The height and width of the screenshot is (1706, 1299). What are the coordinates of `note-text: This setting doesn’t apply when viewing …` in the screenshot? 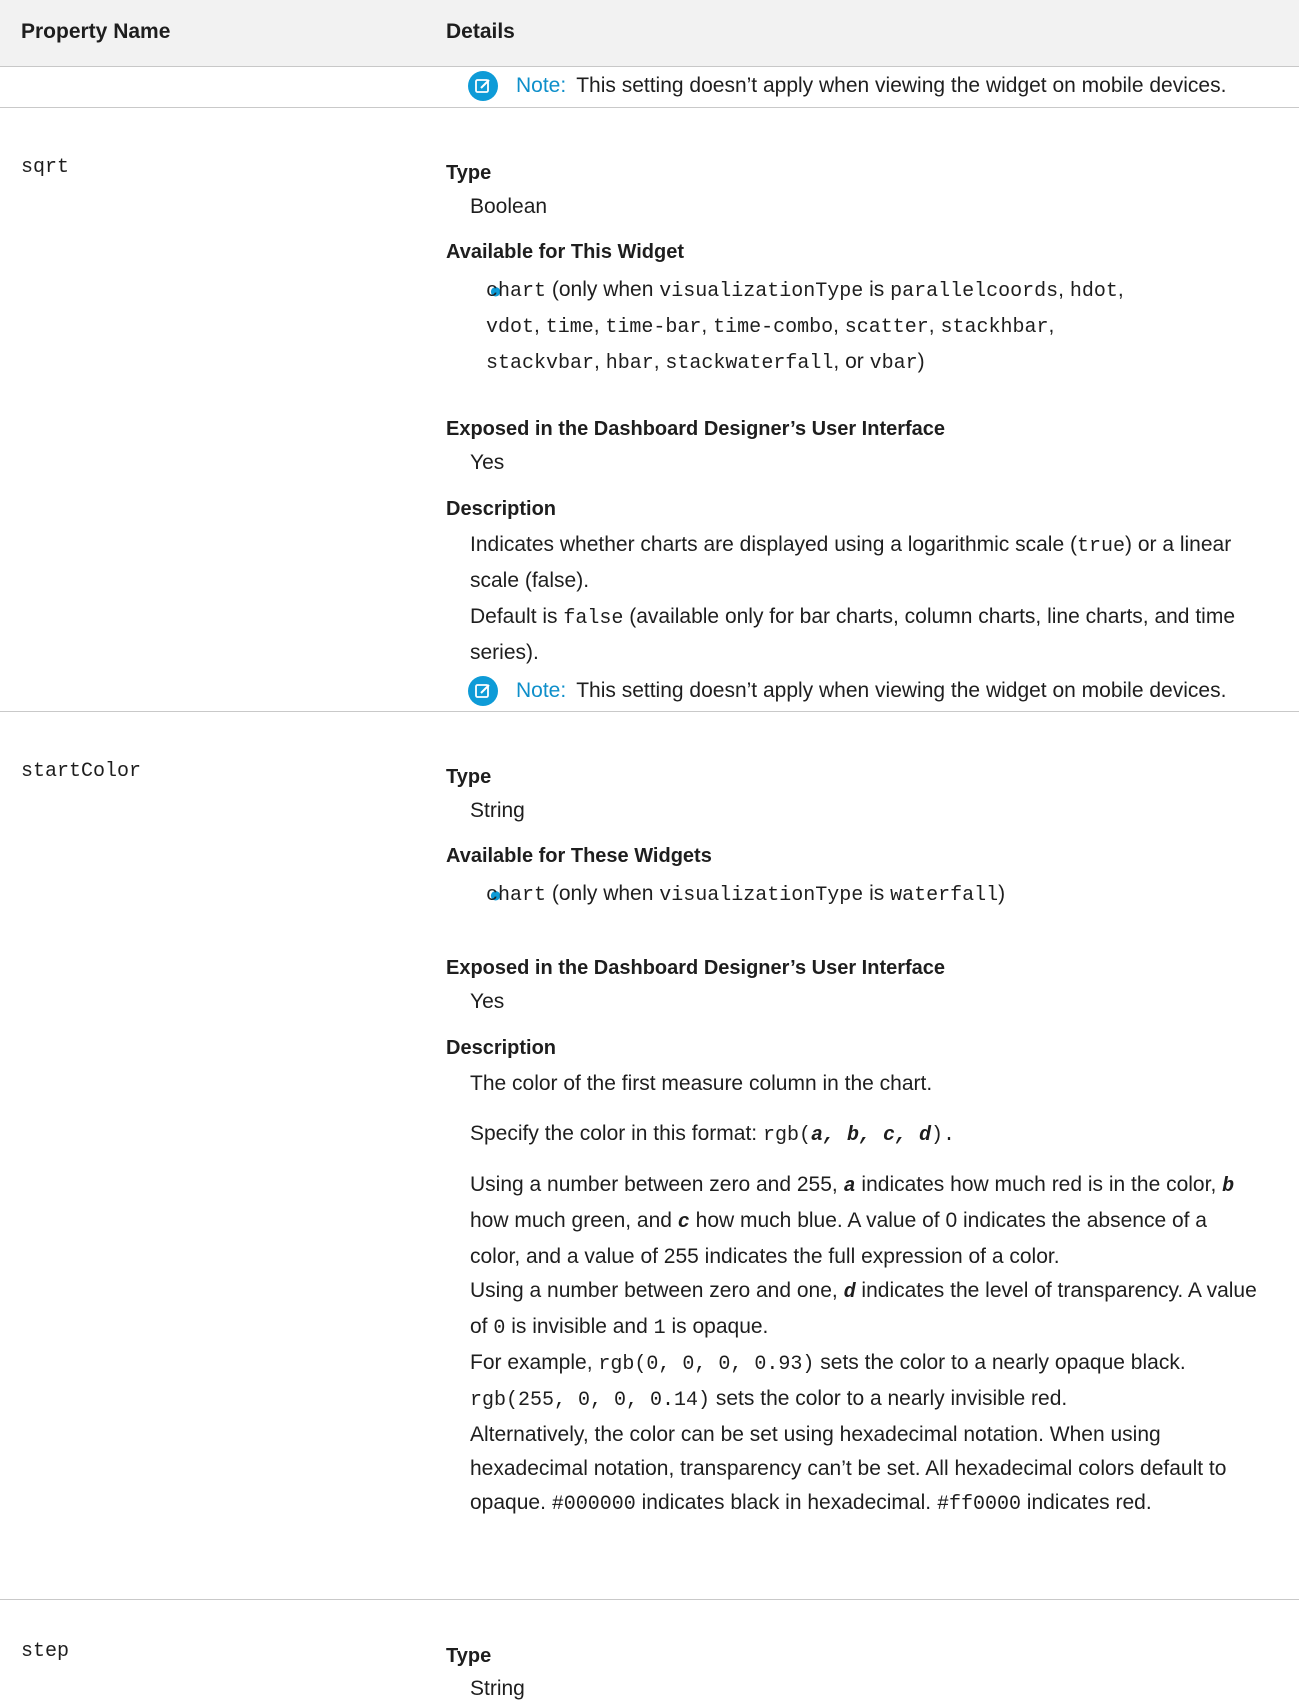 It's located at (901, 85).